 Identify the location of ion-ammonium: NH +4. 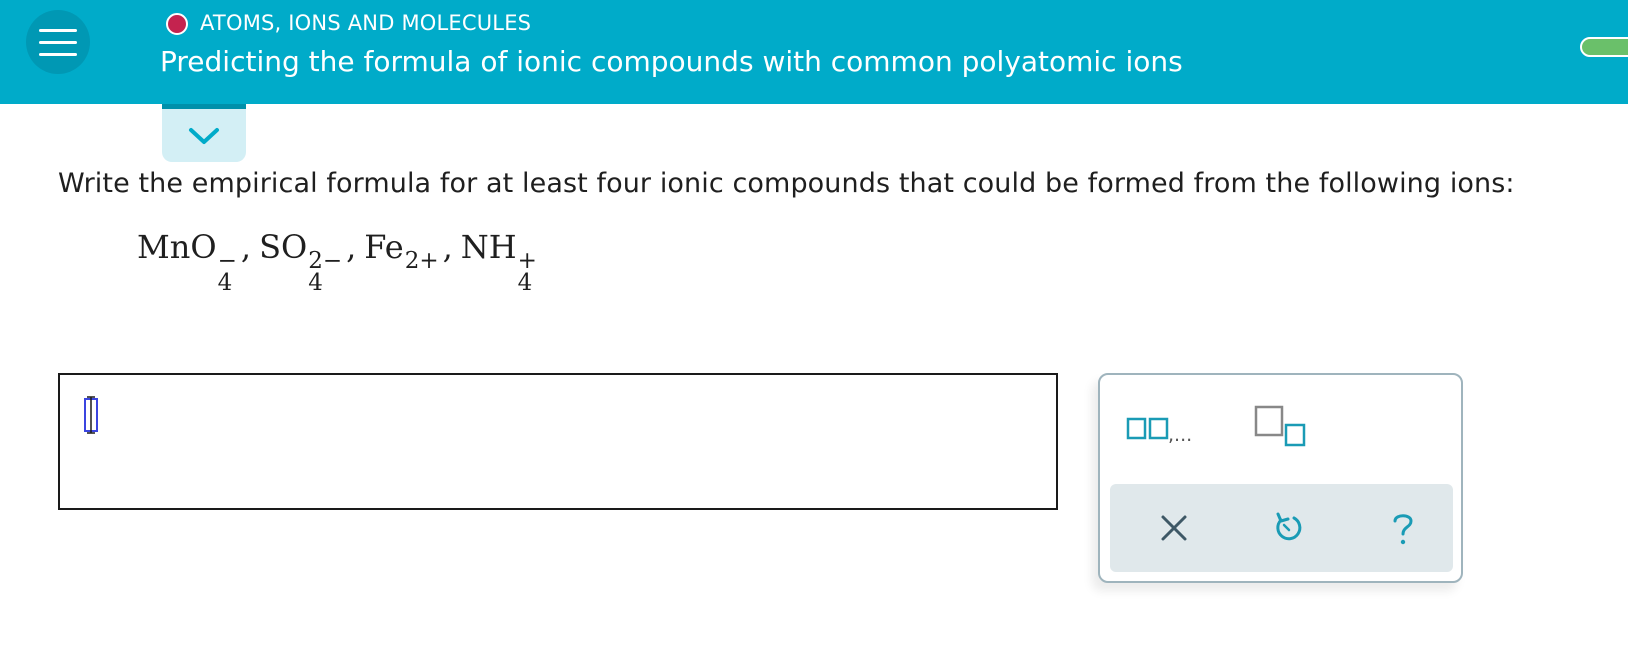
(498, 262).